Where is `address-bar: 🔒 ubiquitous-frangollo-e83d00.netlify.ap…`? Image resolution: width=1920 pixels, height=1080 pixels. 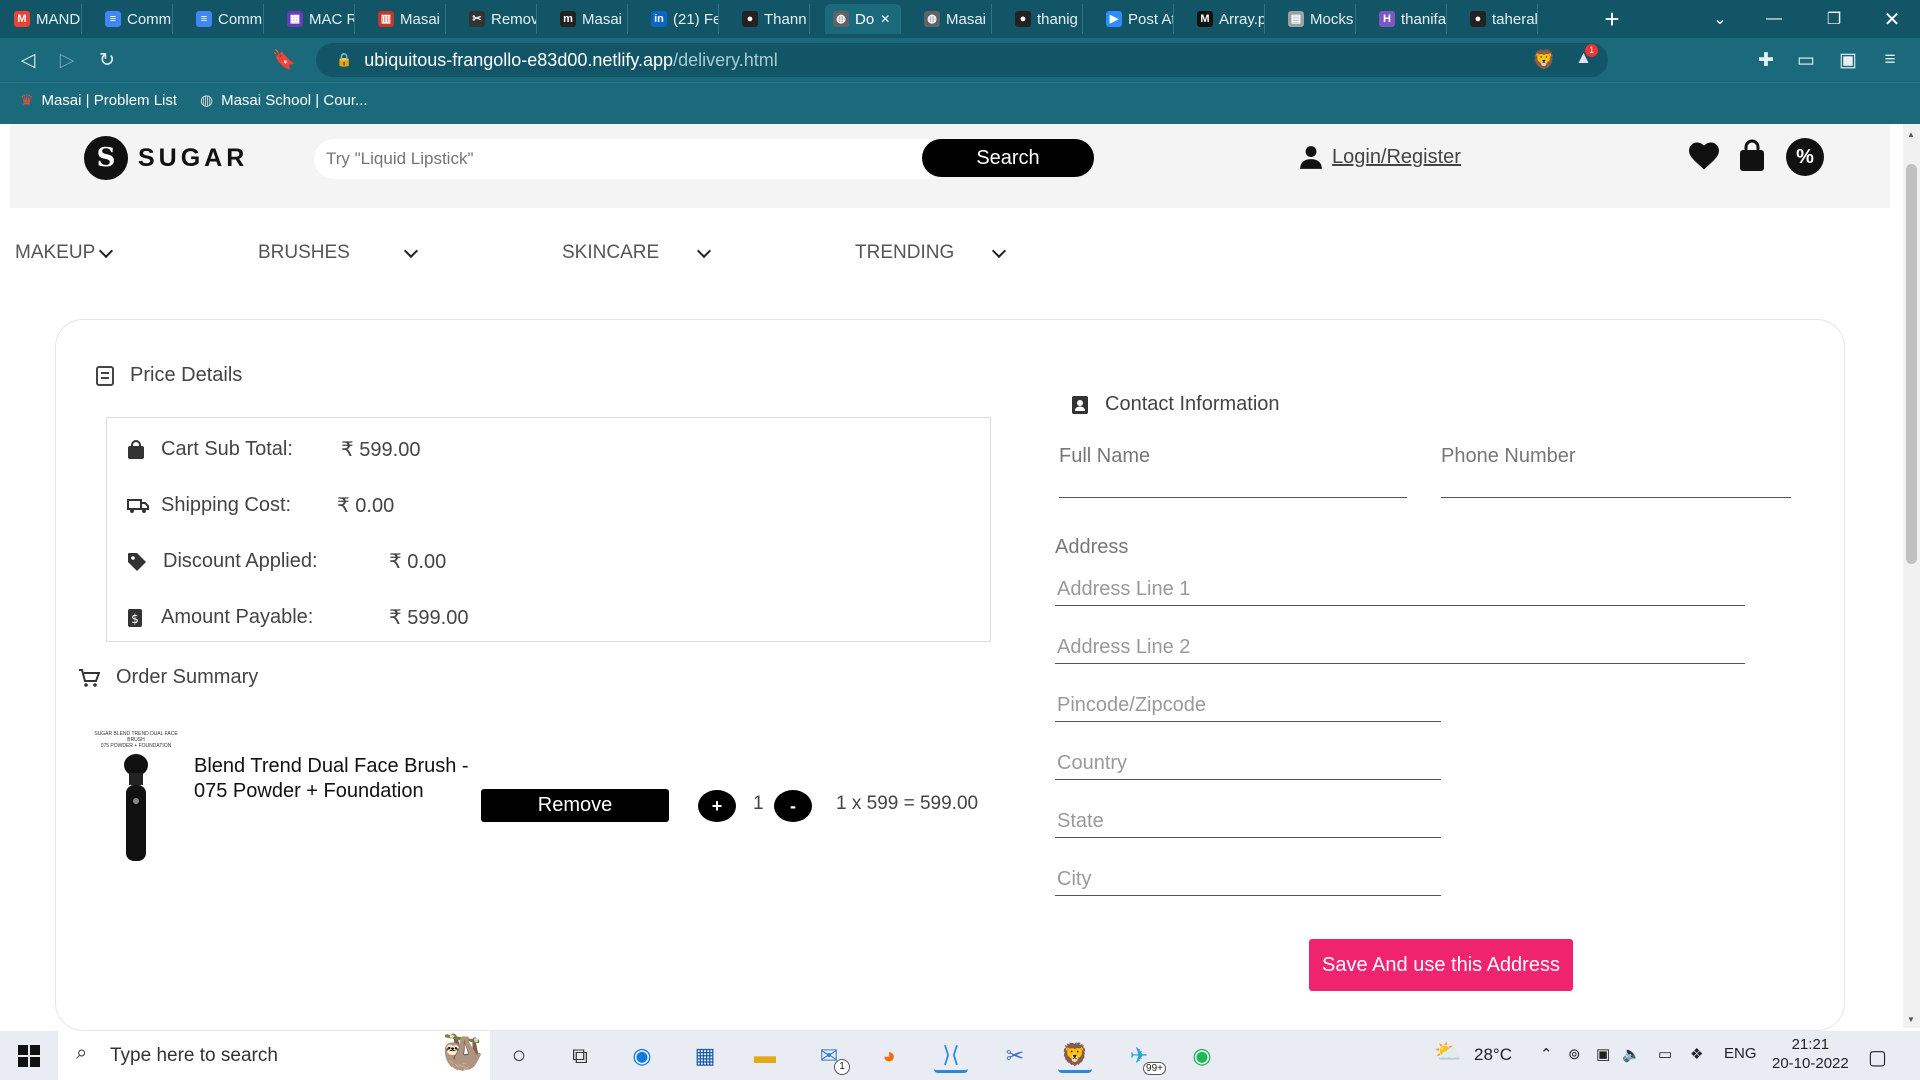
address-bar: 🔒 ubiquitous-frangollo-e83d00.netlify.ap… is located at coordinates (962, 60).